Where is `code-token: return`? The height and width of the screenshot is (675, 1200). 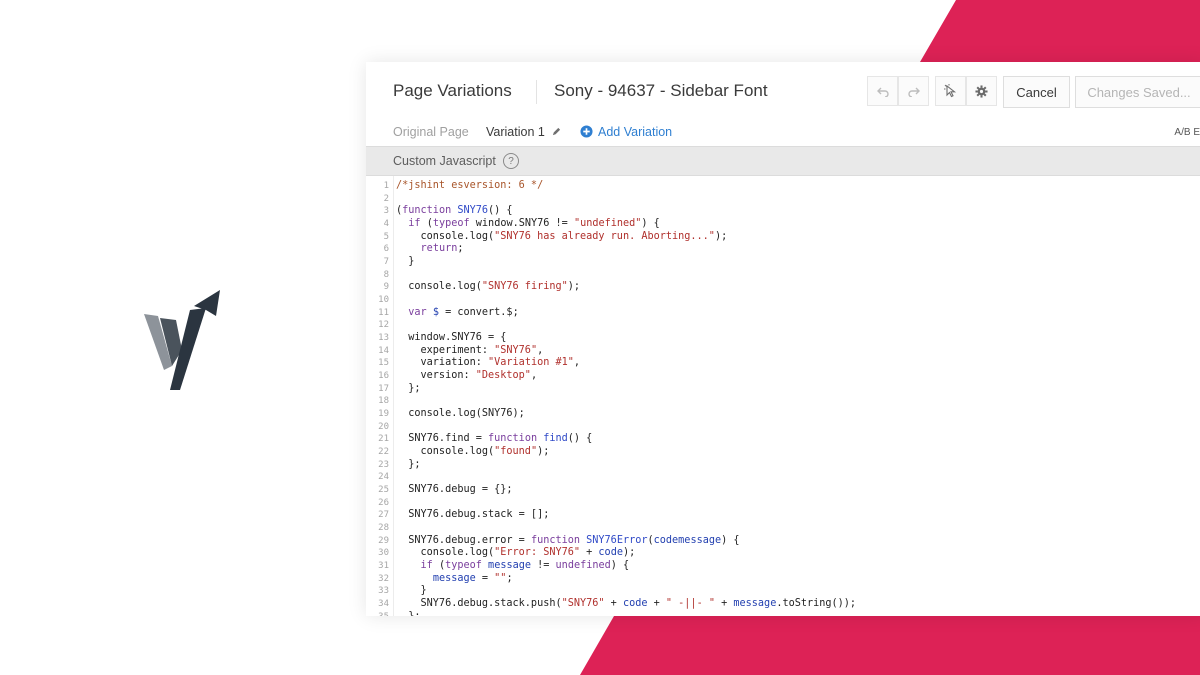 code-token: return is located at coordinates (439, 249).